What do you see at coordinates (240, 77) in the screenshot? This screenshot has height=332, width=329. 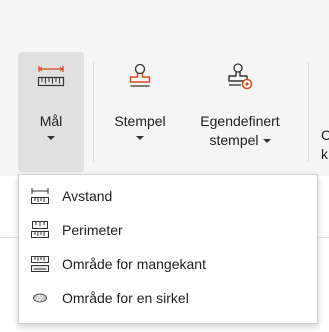 I see `custom-stamp-icon` at bounding box center [240, 77].